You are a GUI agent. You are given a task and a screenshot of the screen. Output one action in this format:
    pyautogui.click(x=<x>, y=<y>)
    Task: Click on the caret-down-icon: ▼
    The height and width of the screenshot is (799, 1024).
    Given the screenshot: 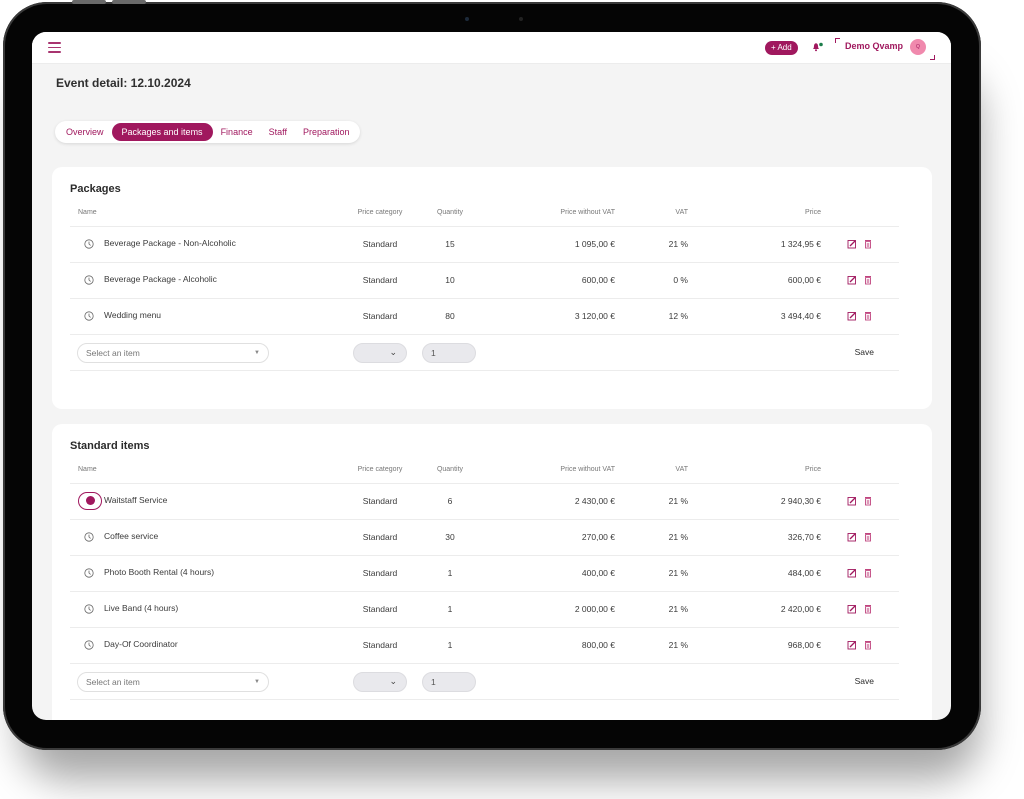 What is the action you would take?
    pyautogui.click(x=257, y=682)
    